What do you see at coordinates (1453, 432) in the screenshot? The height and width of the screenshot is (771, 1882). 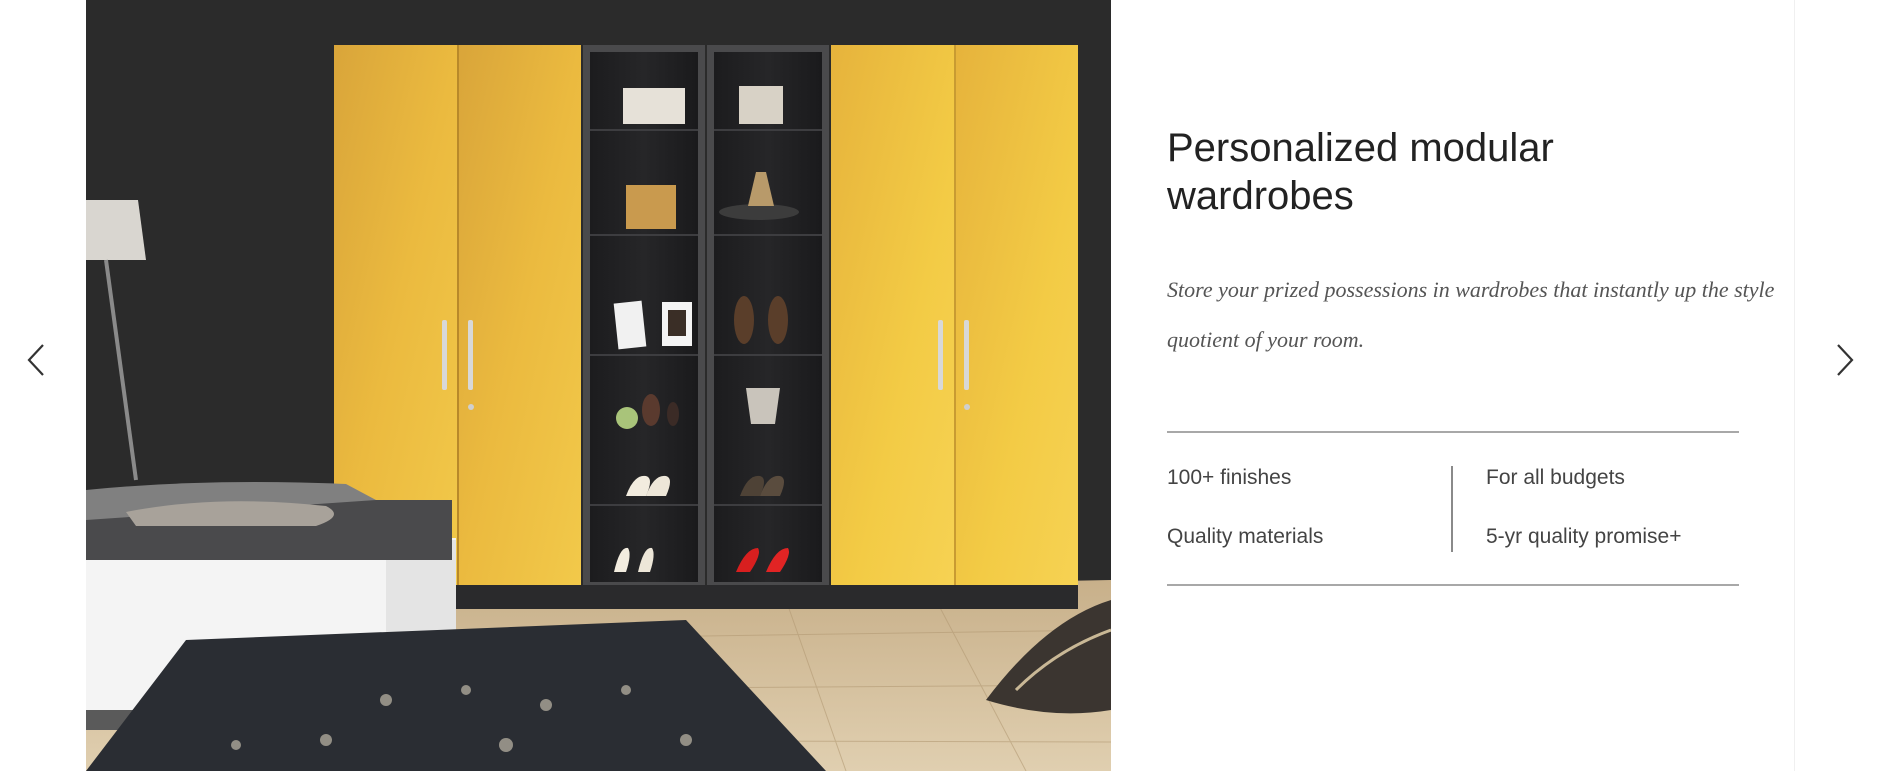 I see `divider-top` at bounding box center [1453, 432].